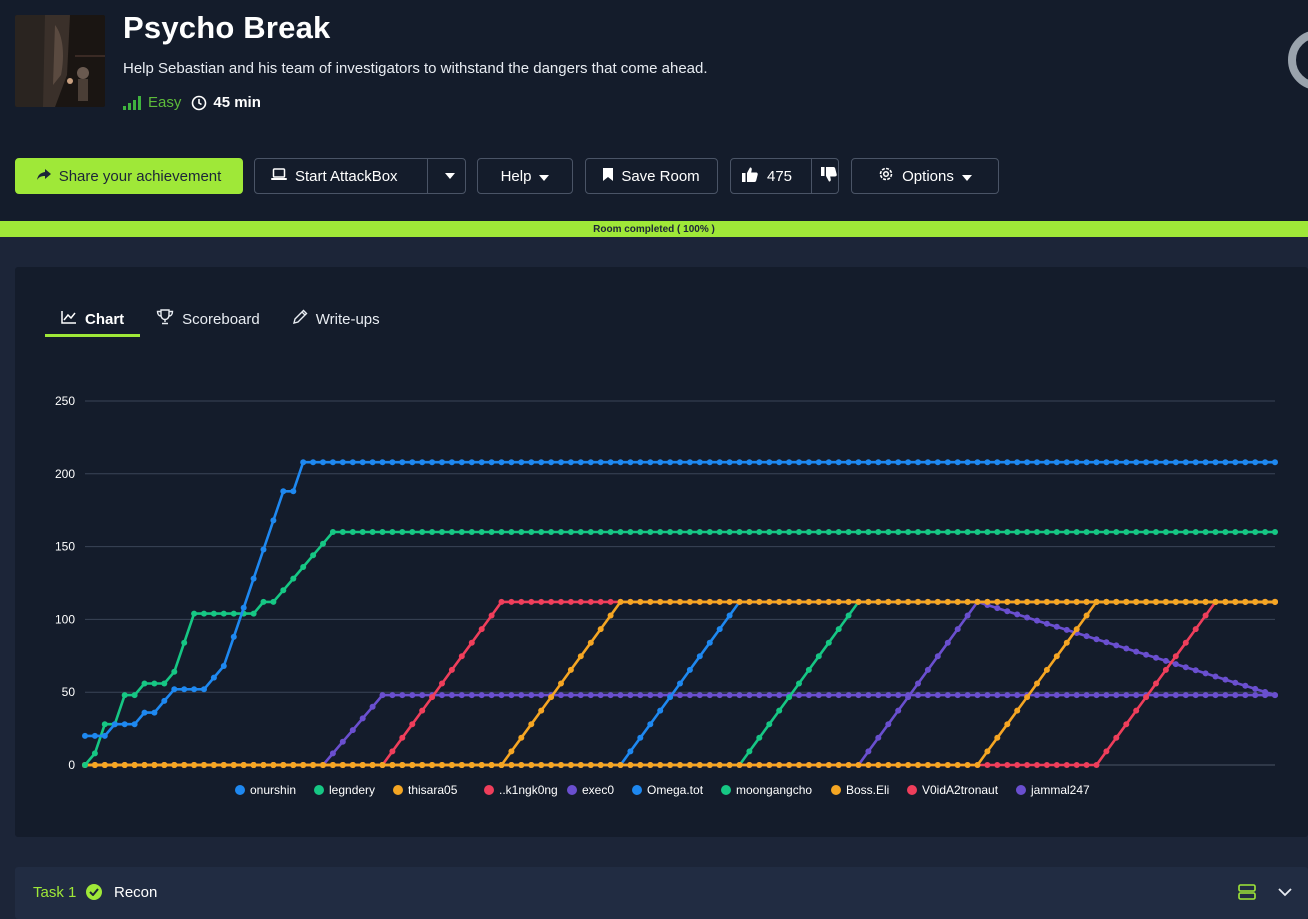 Image resolution: width=1308 pixels, height=919 pixels. Describe the element at coordinates (1053, 790) in the screenshot. I see `legend-item: jammal247` at that location.